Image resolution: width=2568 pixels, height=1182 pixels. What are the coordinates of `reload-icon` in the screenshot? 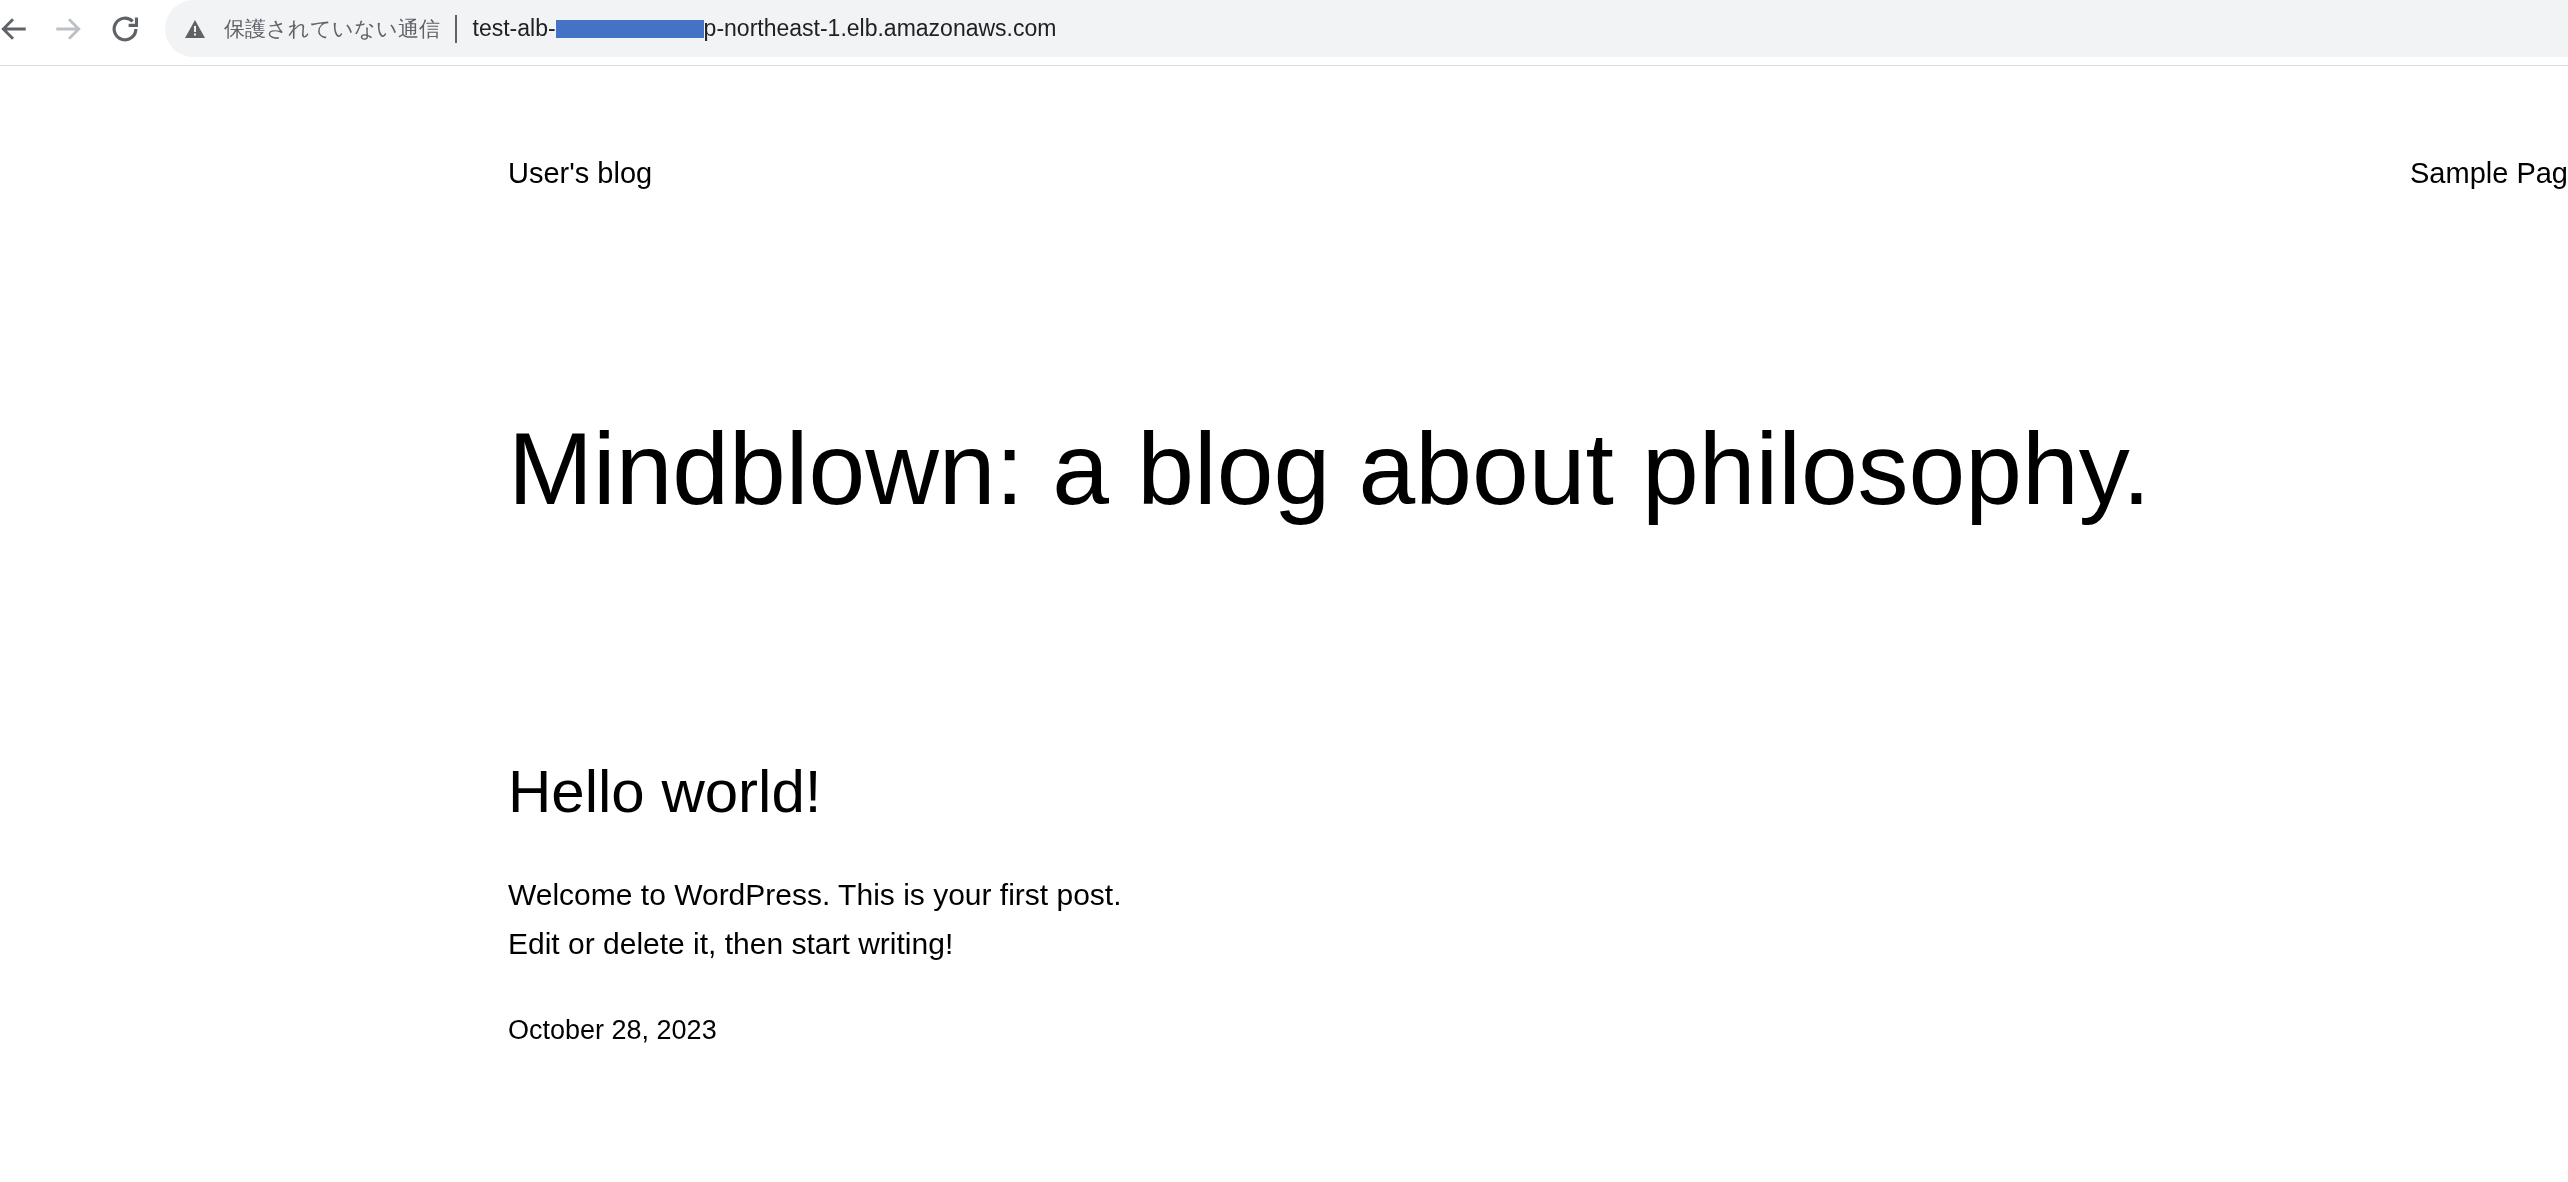 It's located at (125, 28).